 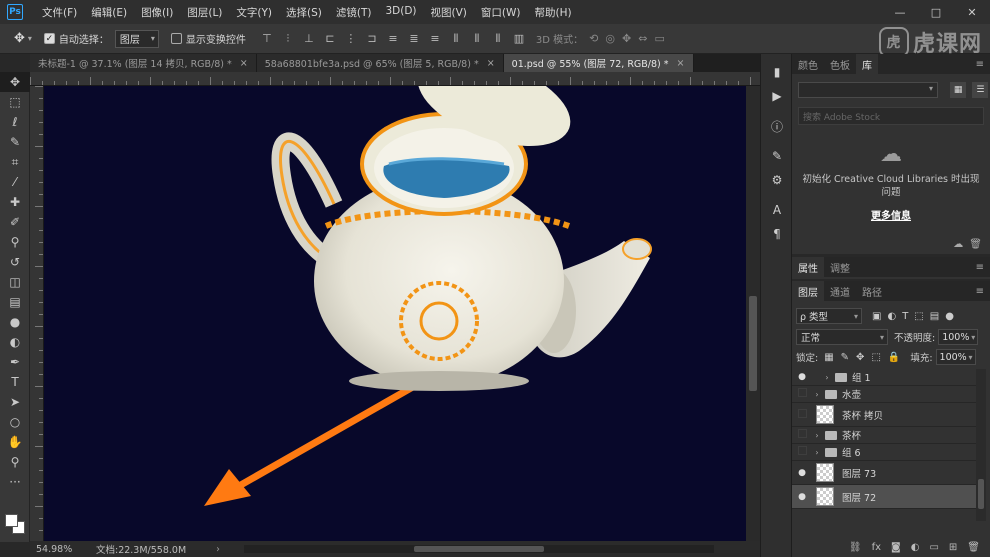 What do you see at coordinates (501, 12) in the screenshot?
I see `menu-window: 窗口(W)` at bounding box center [501, 12].